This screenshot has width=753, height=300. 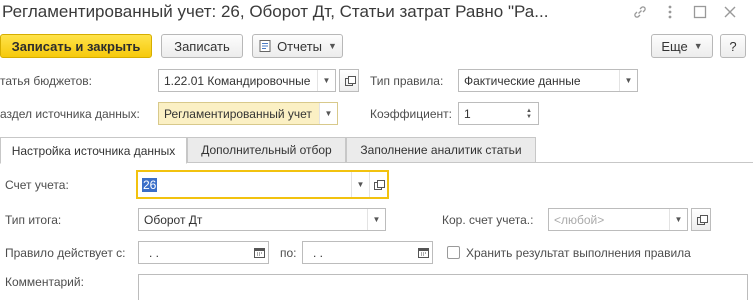 I want to click on coefficient-value: 1, so click(x=489, y=114).